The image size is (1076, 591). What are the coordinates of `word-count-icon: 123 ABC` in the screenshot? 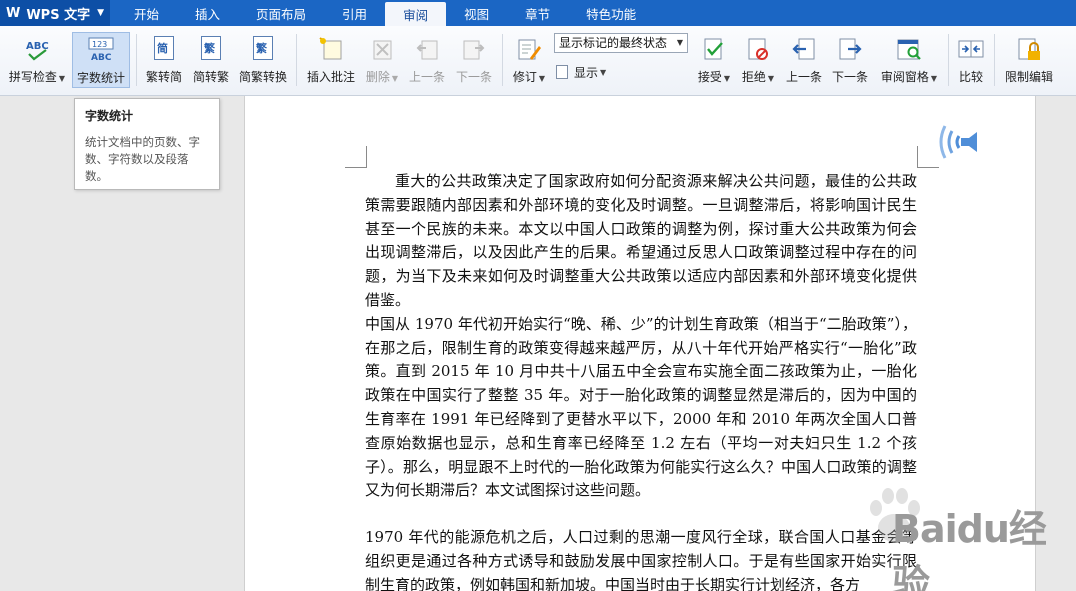 It's located at (101, 50).